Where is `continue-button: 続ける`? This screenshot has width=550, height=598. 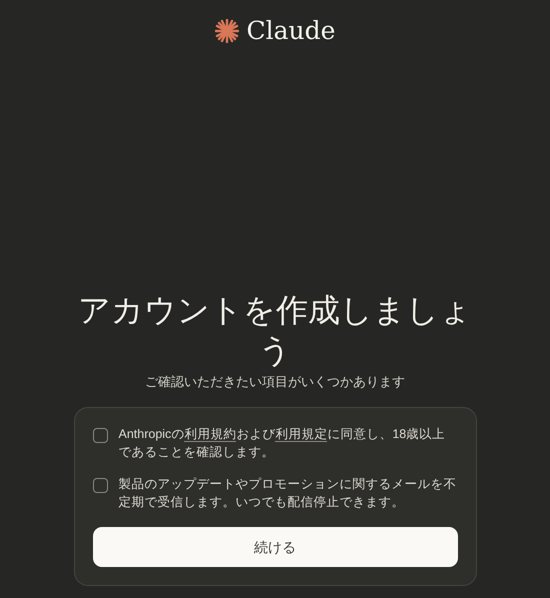 continue-button: 続ける is located at coordinates (275, 547).